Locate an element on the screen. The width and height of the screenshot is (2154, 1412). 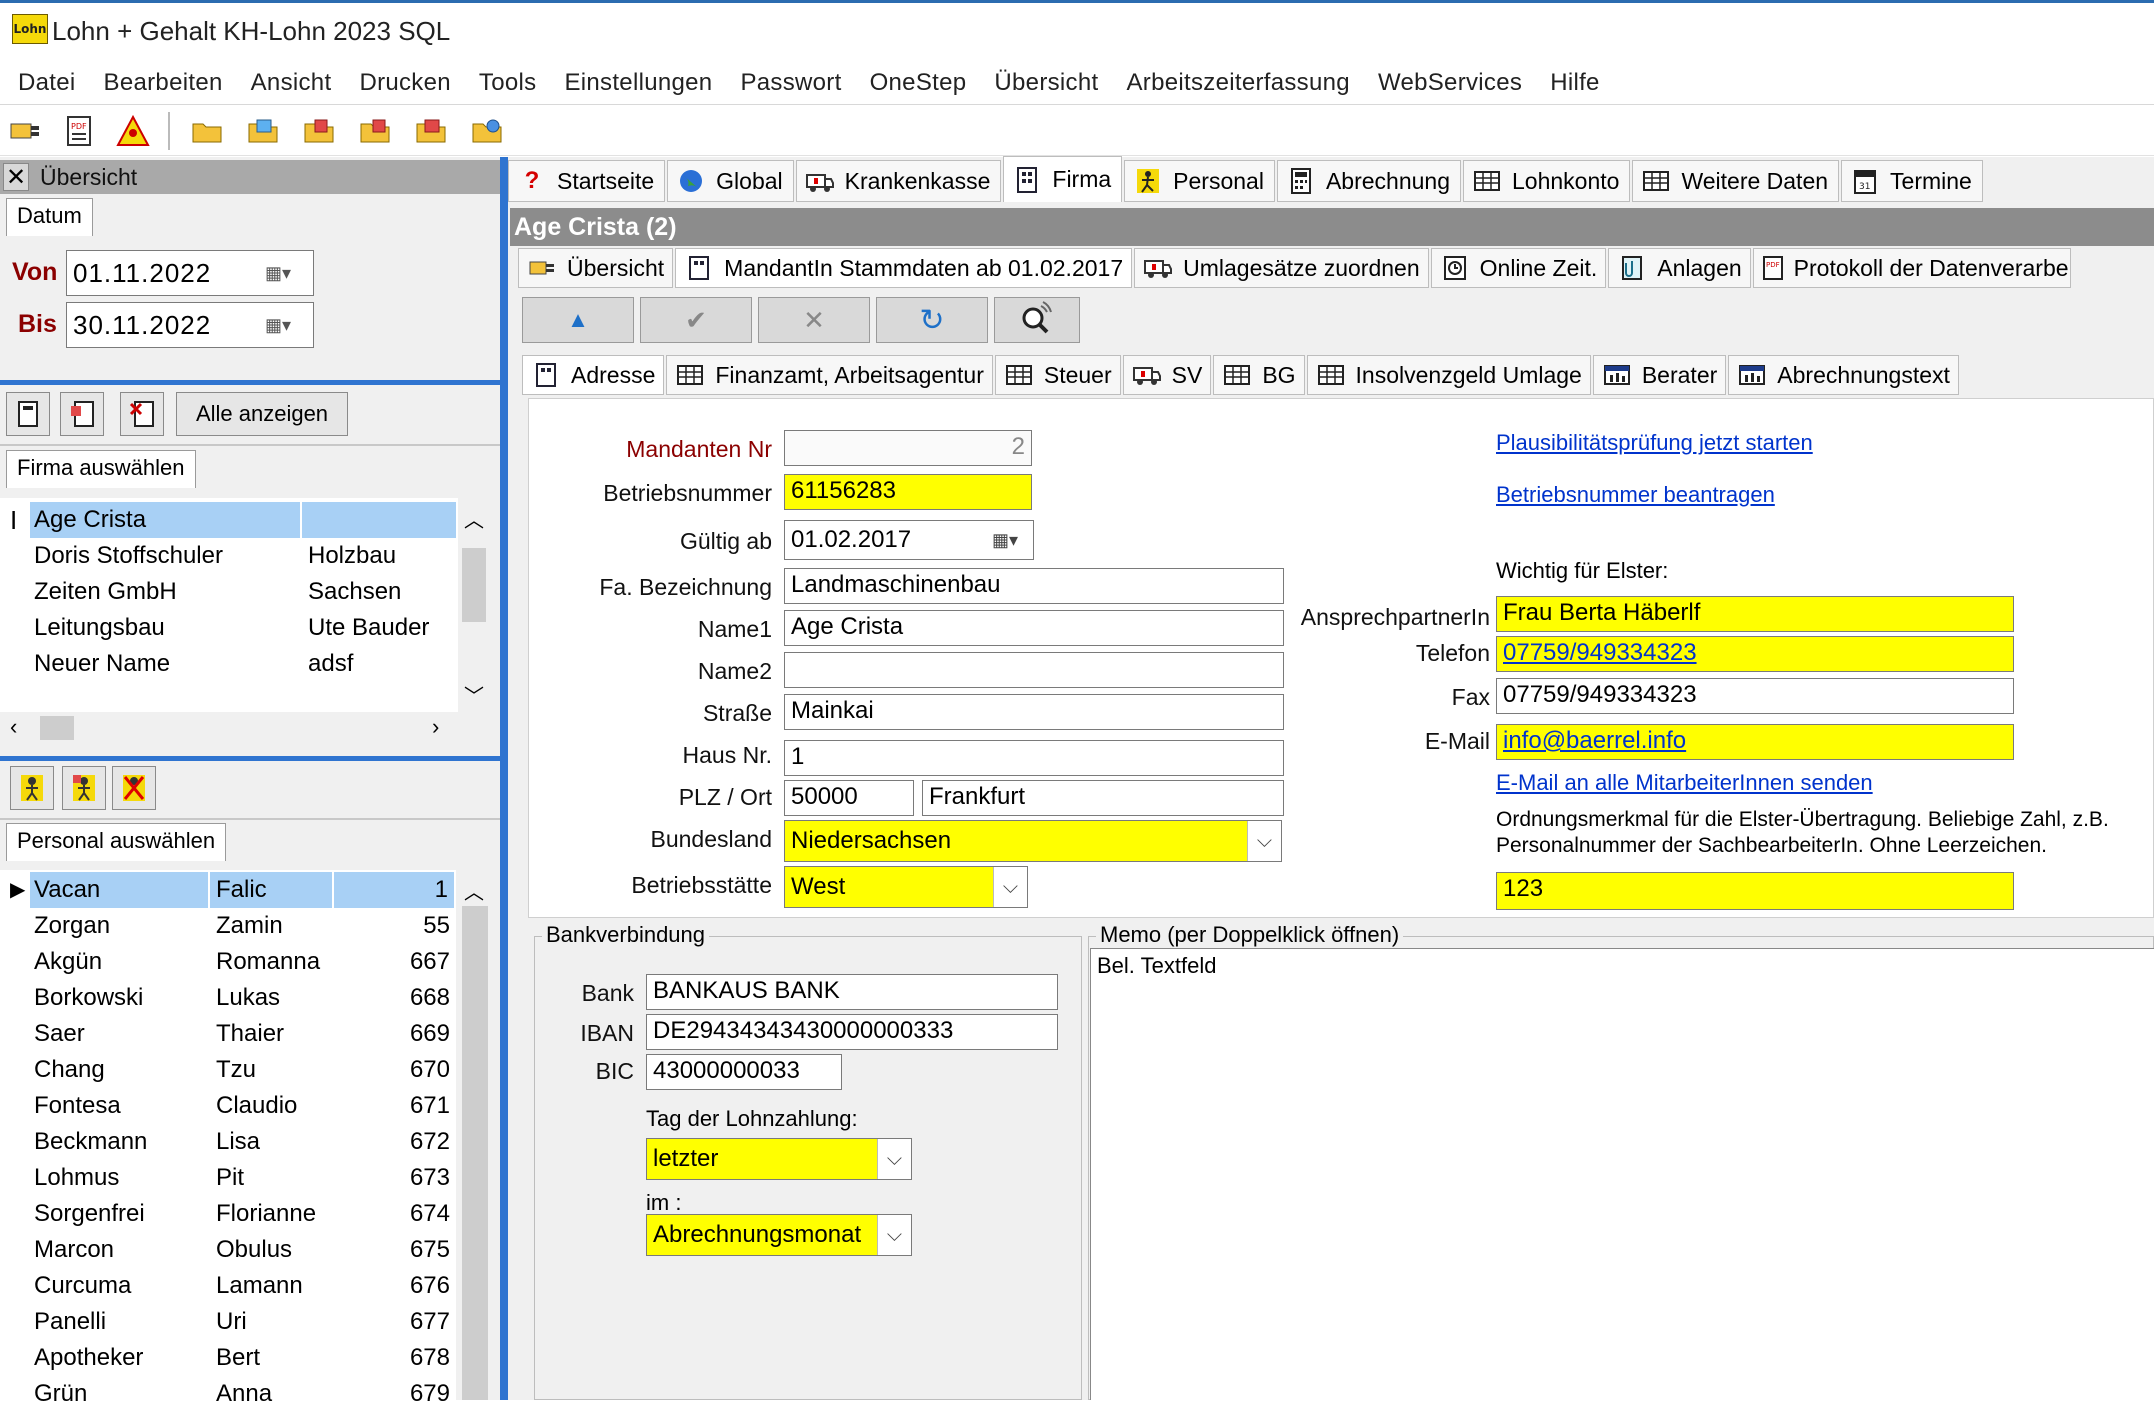
menu-tools: Tools is located at coordinates (508, 83).